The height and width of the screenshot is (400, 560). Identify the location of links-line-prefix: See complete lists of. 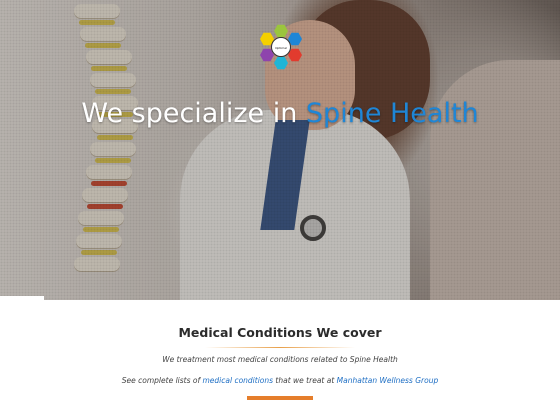
(162, 380).